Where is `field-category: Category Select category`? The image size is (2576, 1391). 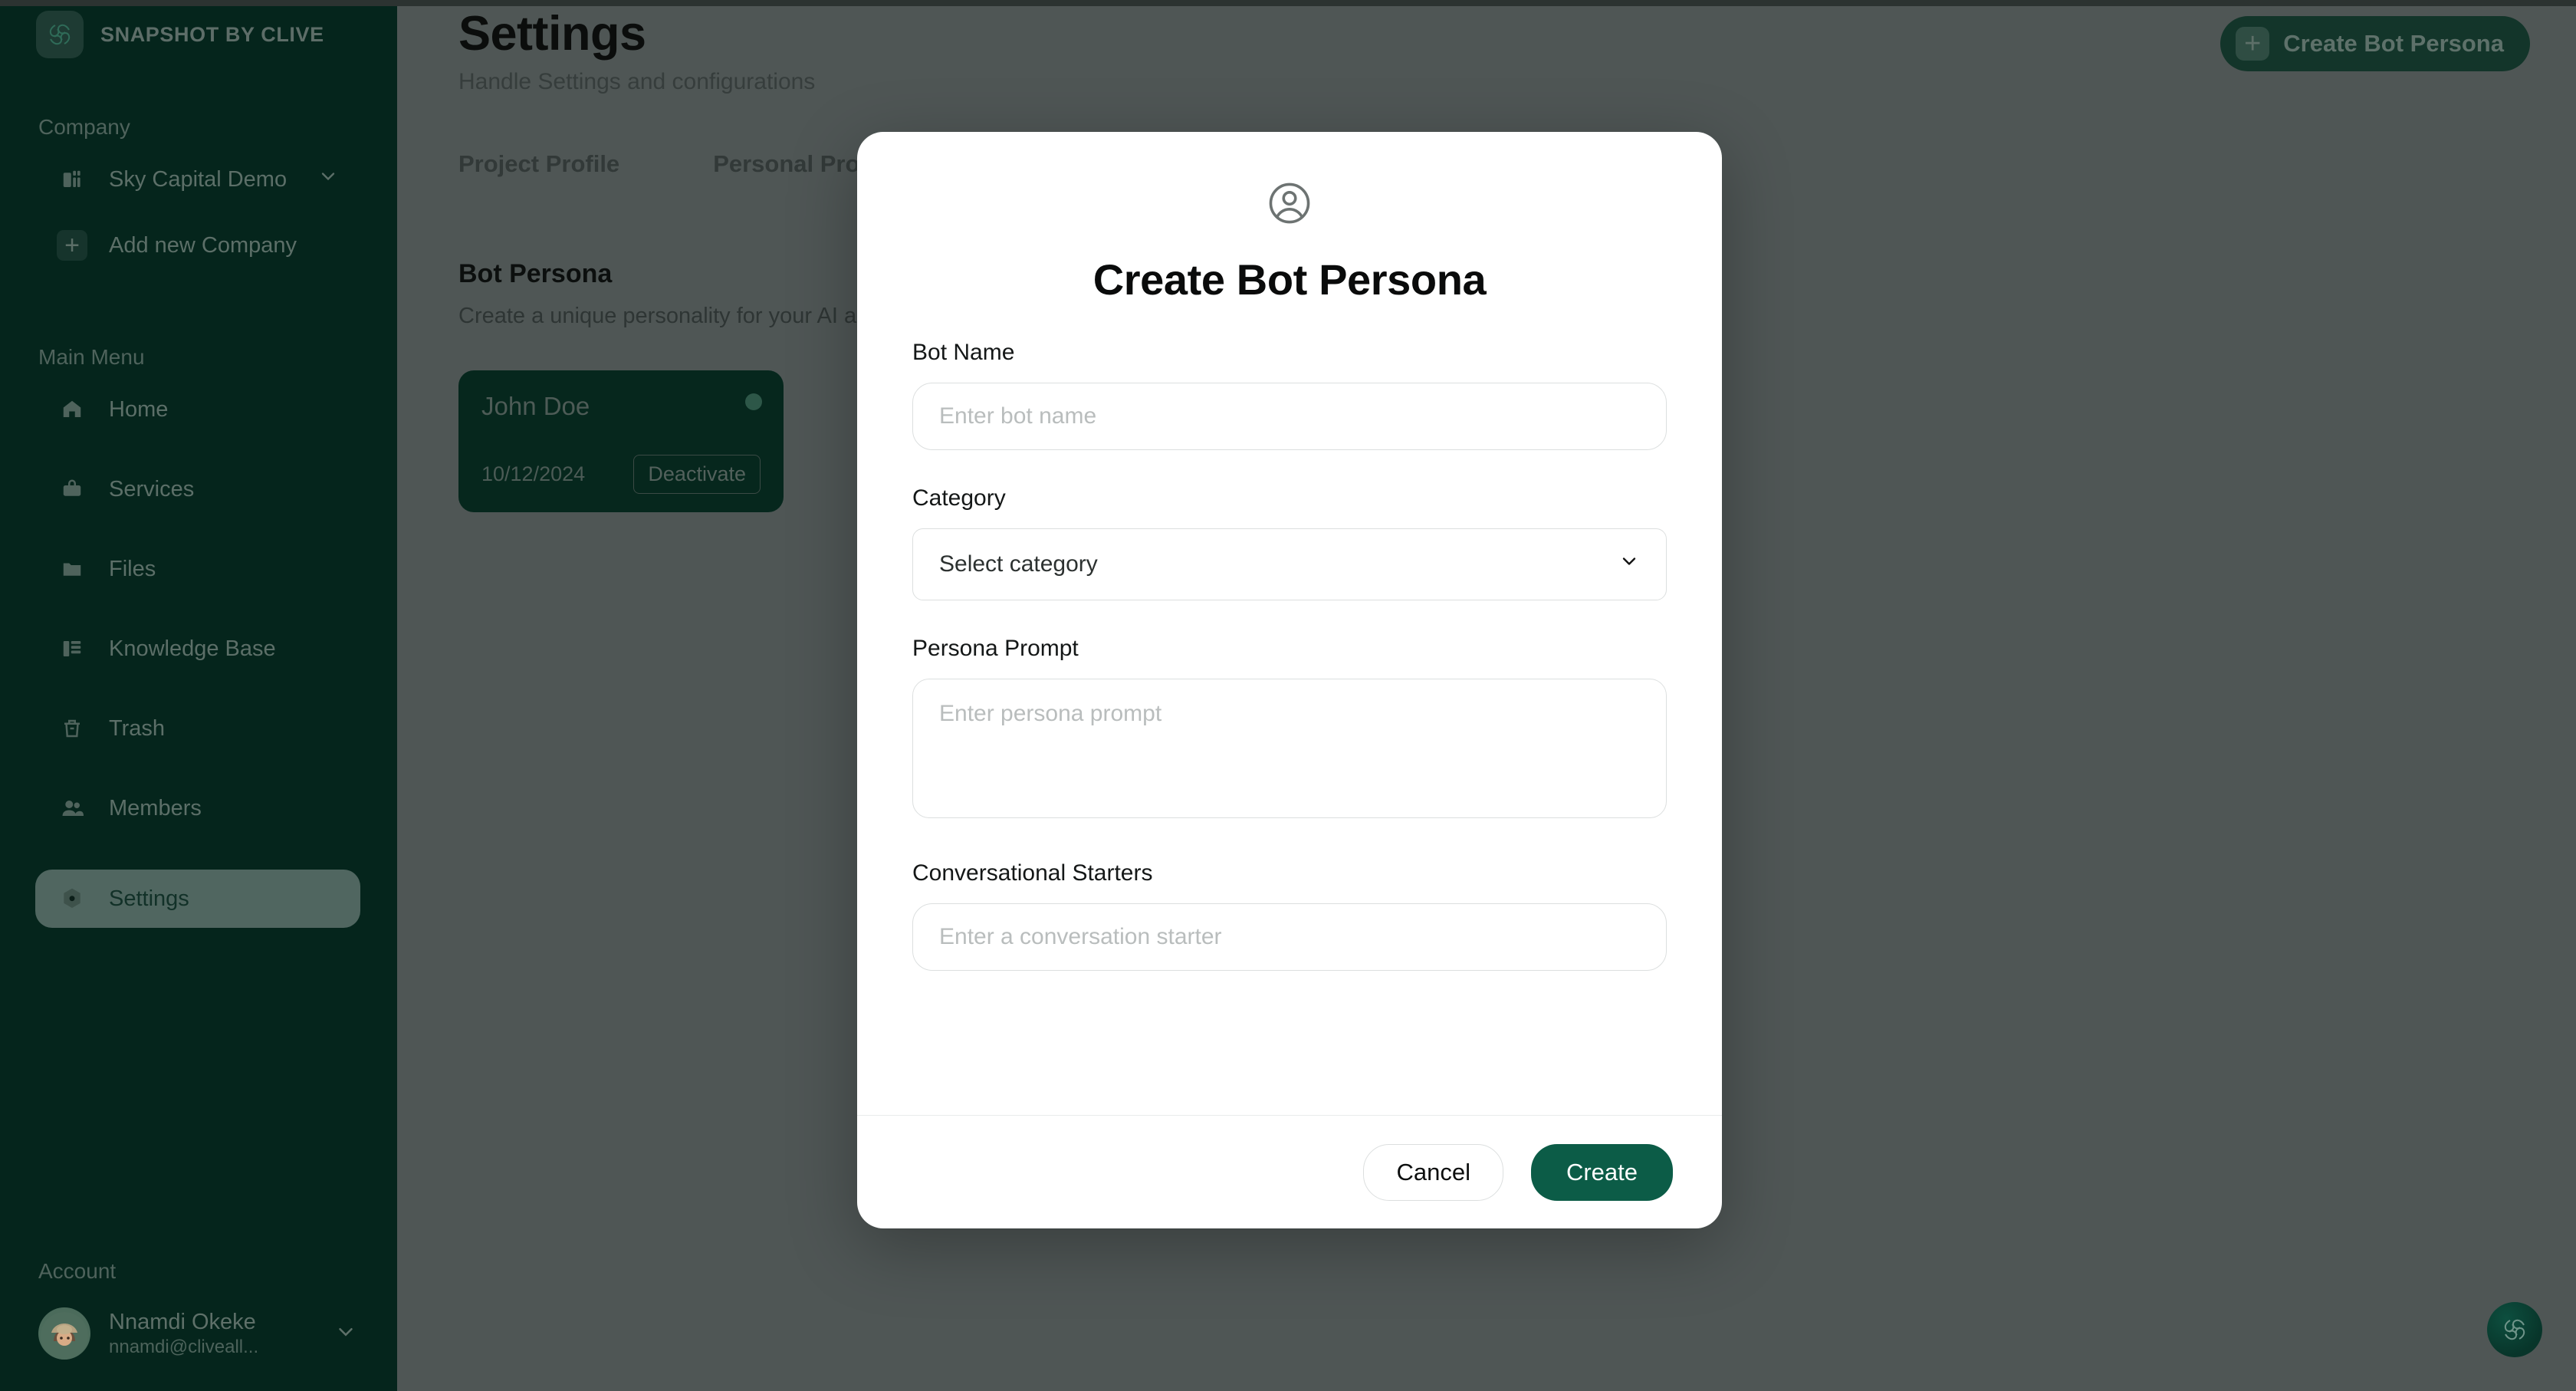
field-category: Category Select category is located at coordinates (1290, 542).